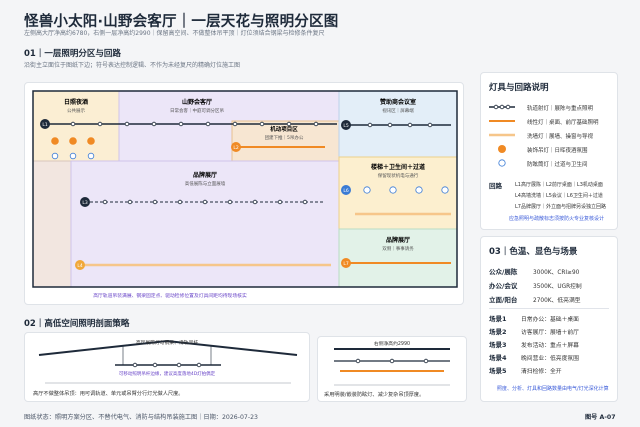  What do you see at coordinates (397, 102) in the screenshot?
I see `zone-label-4: 赞助商会议室` at bounding box center [397, 102].